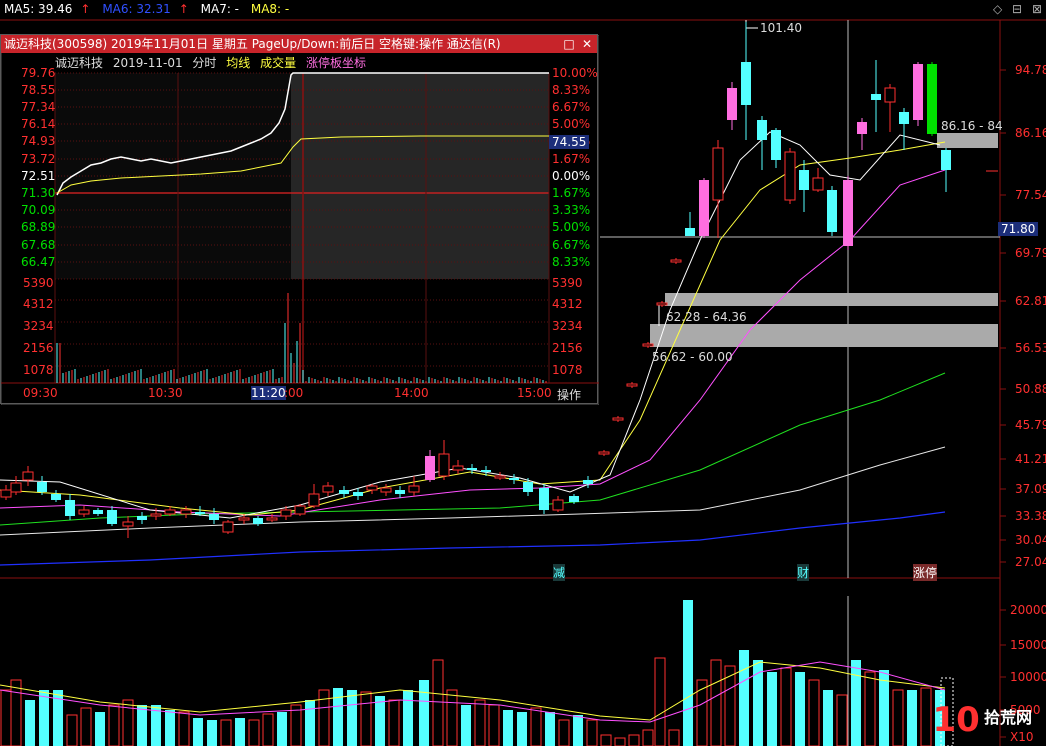  Describe the element at coordinates (336, 63) in the screenshot. I see `limit-coord-label: 涨停板坐标` at that location.